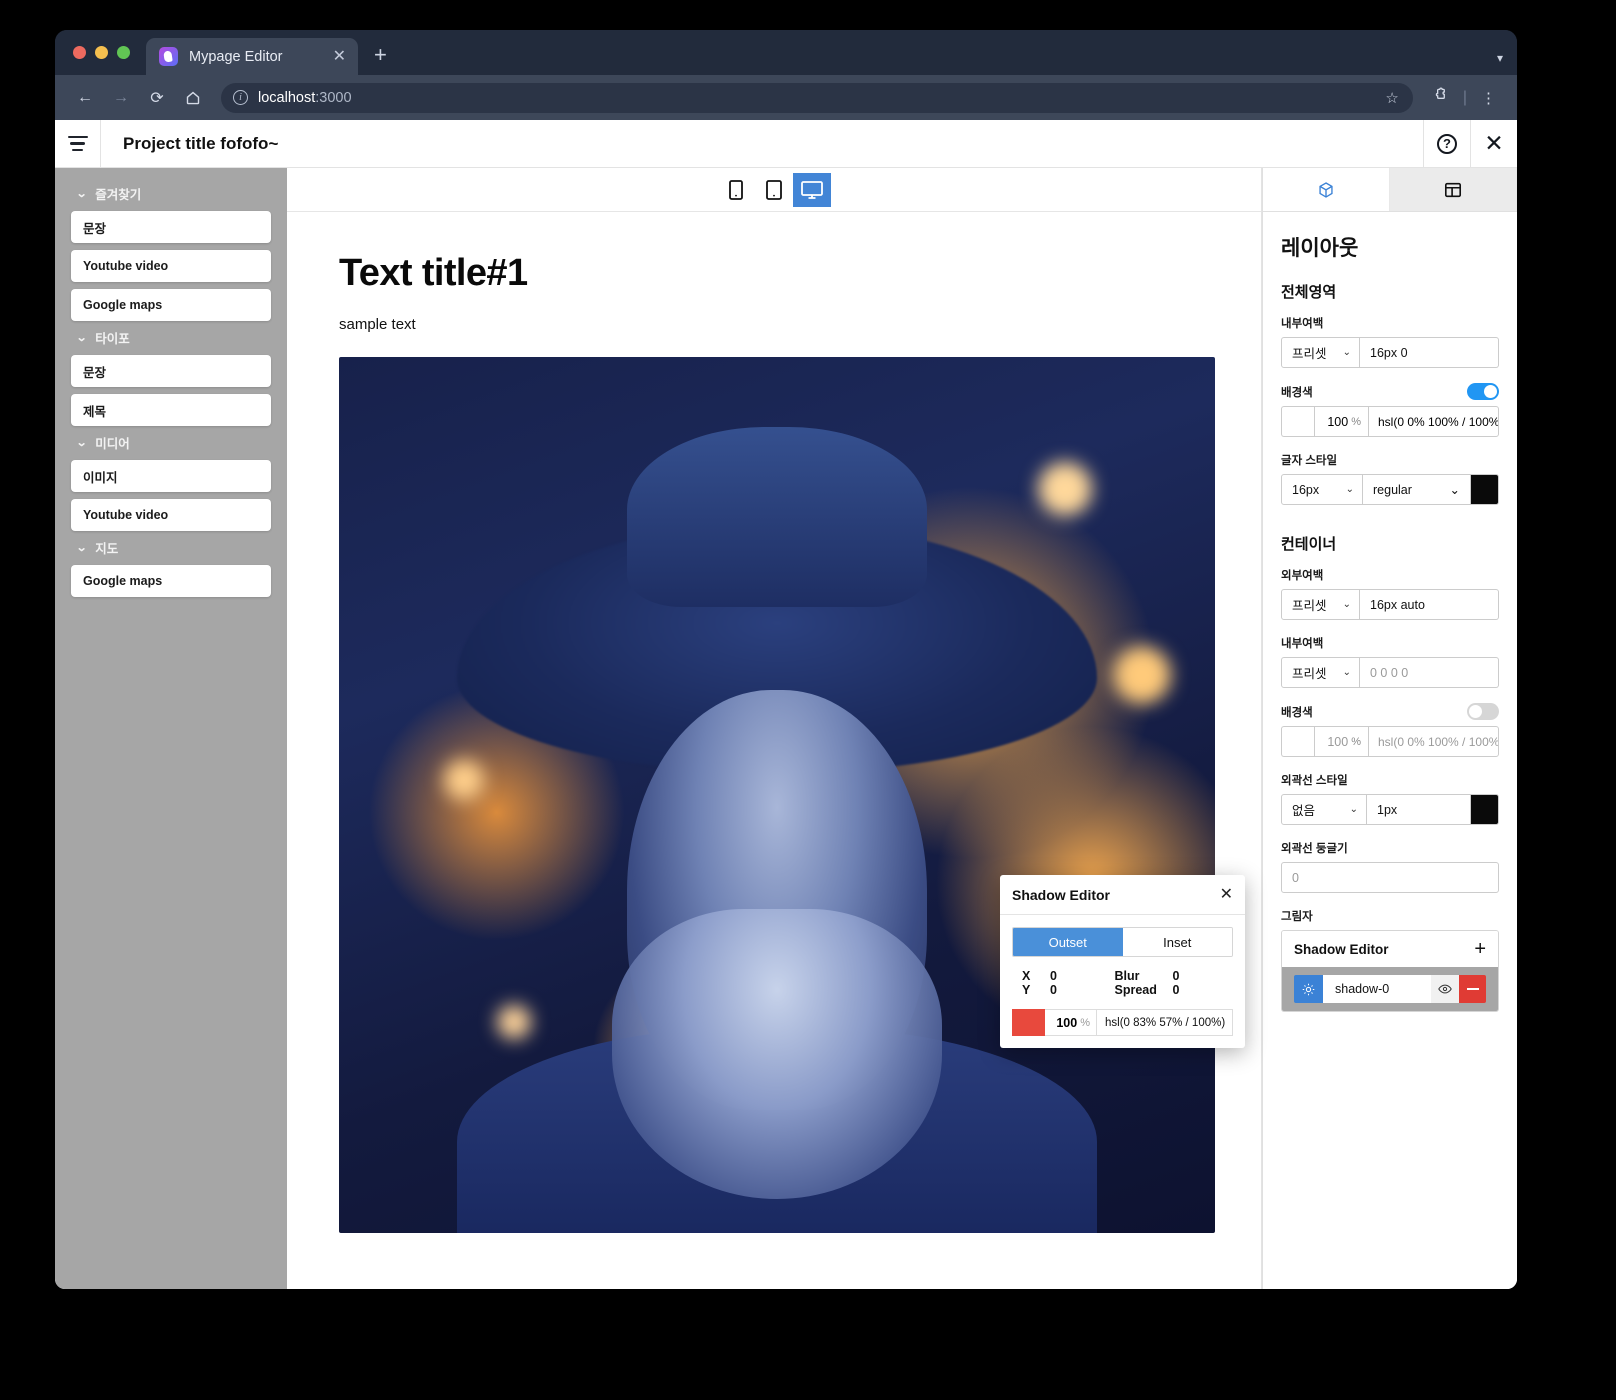  Describe the element at coordinates (1356, 741) in the screenshot. I see `opacity-unit: %` at that location.